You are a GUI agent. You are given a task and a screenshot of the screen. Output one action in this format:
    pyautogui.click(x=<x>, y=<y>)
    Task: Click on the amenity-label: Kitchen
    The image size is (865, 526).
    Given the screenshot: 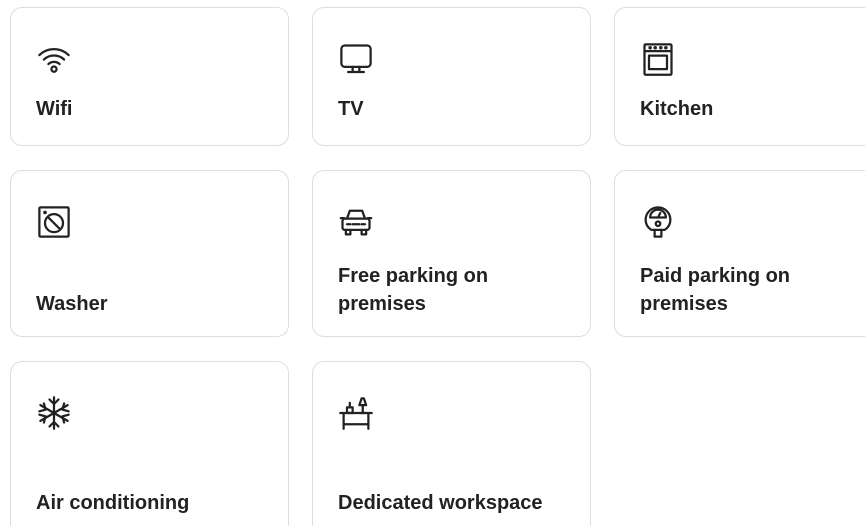 What is the action you would take?
    pyautogui.click(x=677, y=109)
    